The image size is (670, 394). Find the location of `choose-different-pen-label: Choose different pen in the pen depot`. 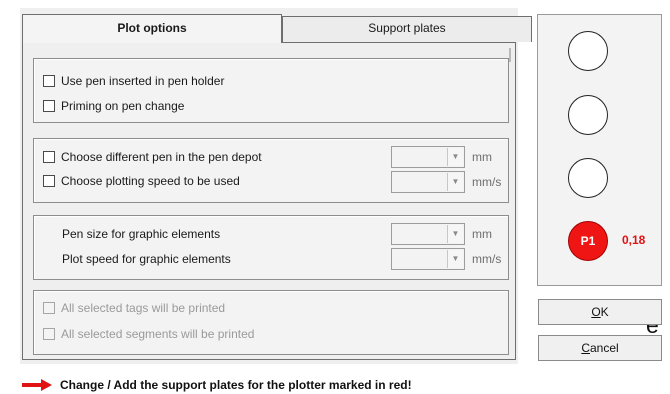

choose-different-pen-label: Choose different pen in the pen depot is located at coordinates (161, 157).